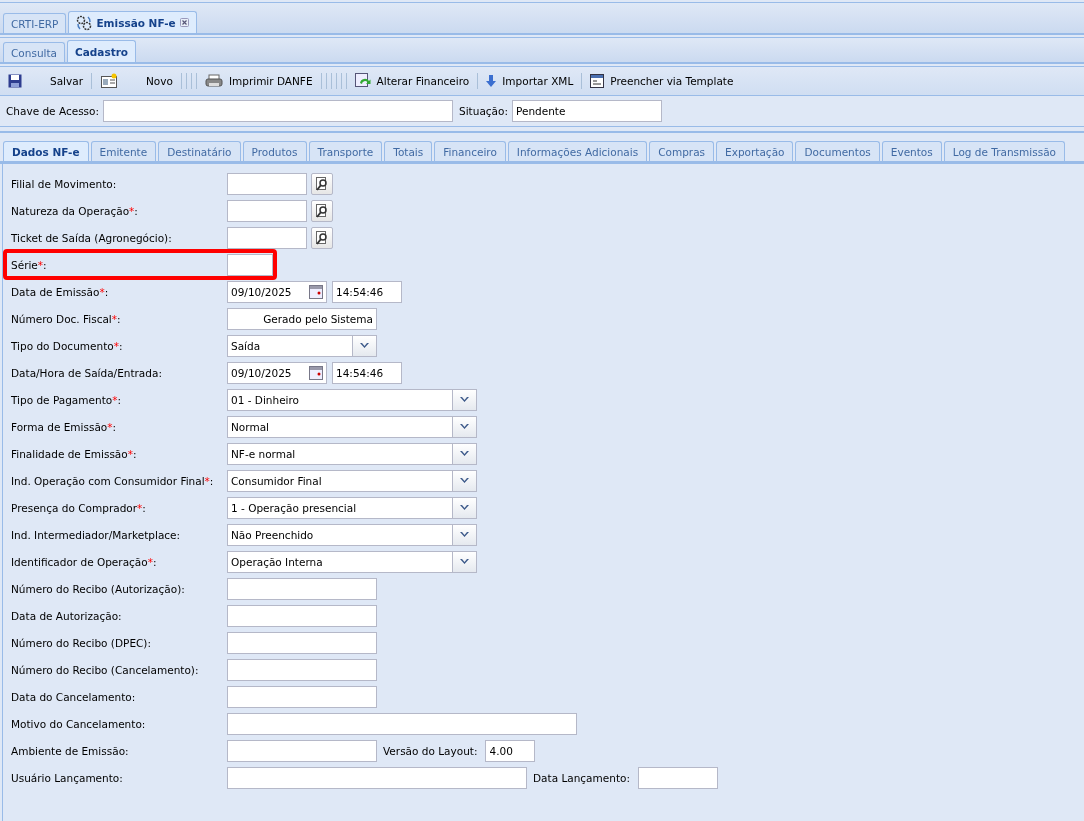 This screenshot has width=1084, height=821. What do you see at coordinates (67, 615) in the screenshot?
I see `field-label: Data de Autorização:` at bounding box center [67, 615].